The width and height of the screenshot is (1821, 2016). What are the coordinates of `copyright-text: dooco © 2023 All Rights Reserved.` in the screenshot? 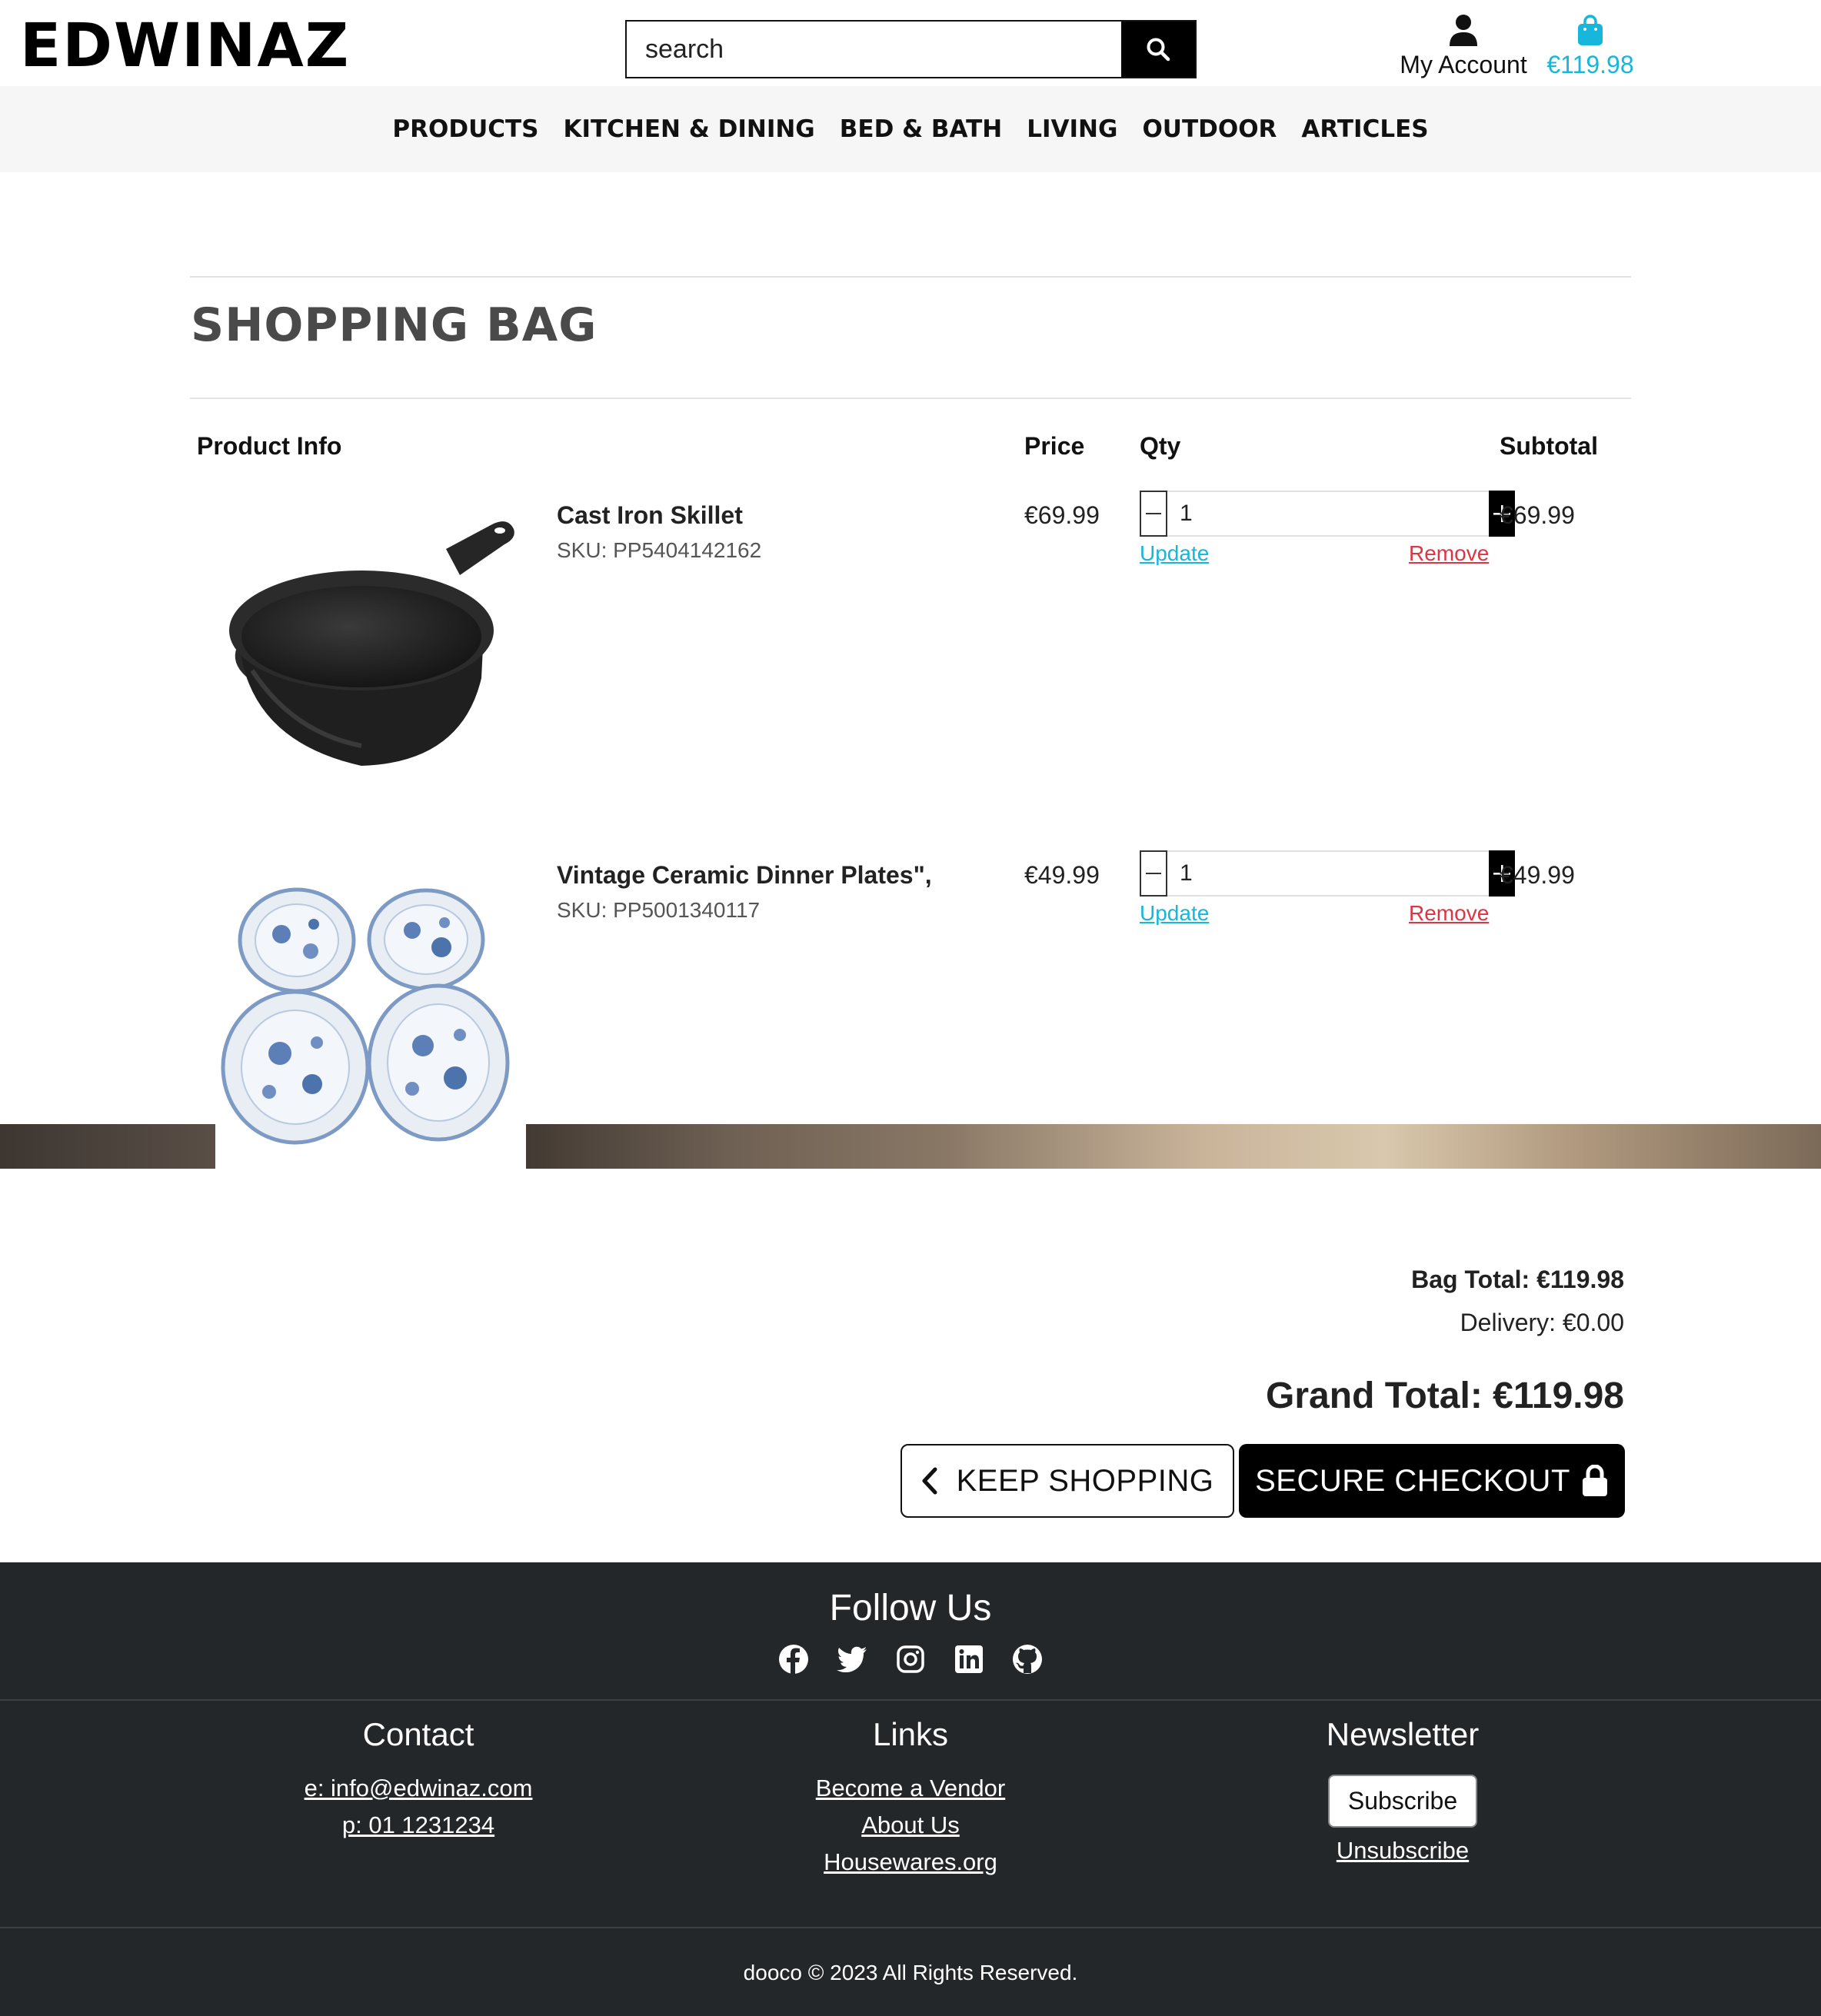 It's located at (910, 1972).